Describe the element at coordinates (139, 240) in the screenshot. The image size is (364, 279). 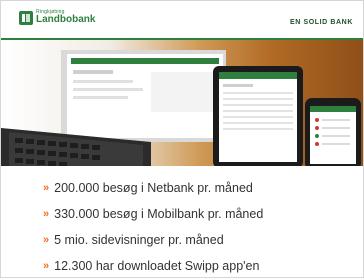
I see `stats-list-item-text: 5 mio. sidevisninger pr. måned` at that location.